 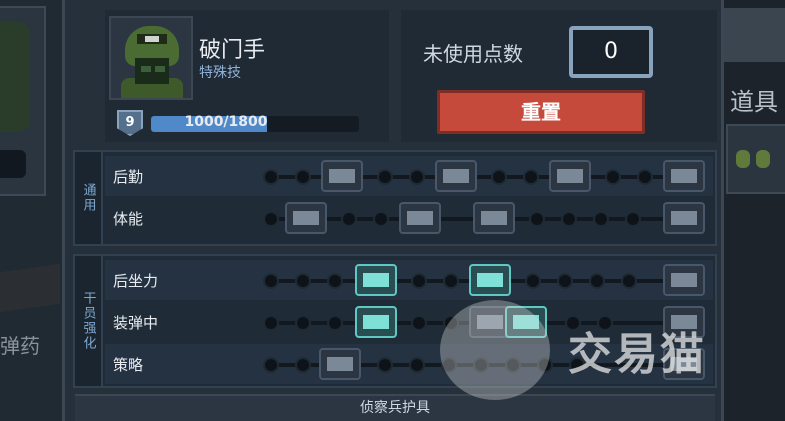 I want to click on section-tab-label: 通用, so click(x=88, y=198).